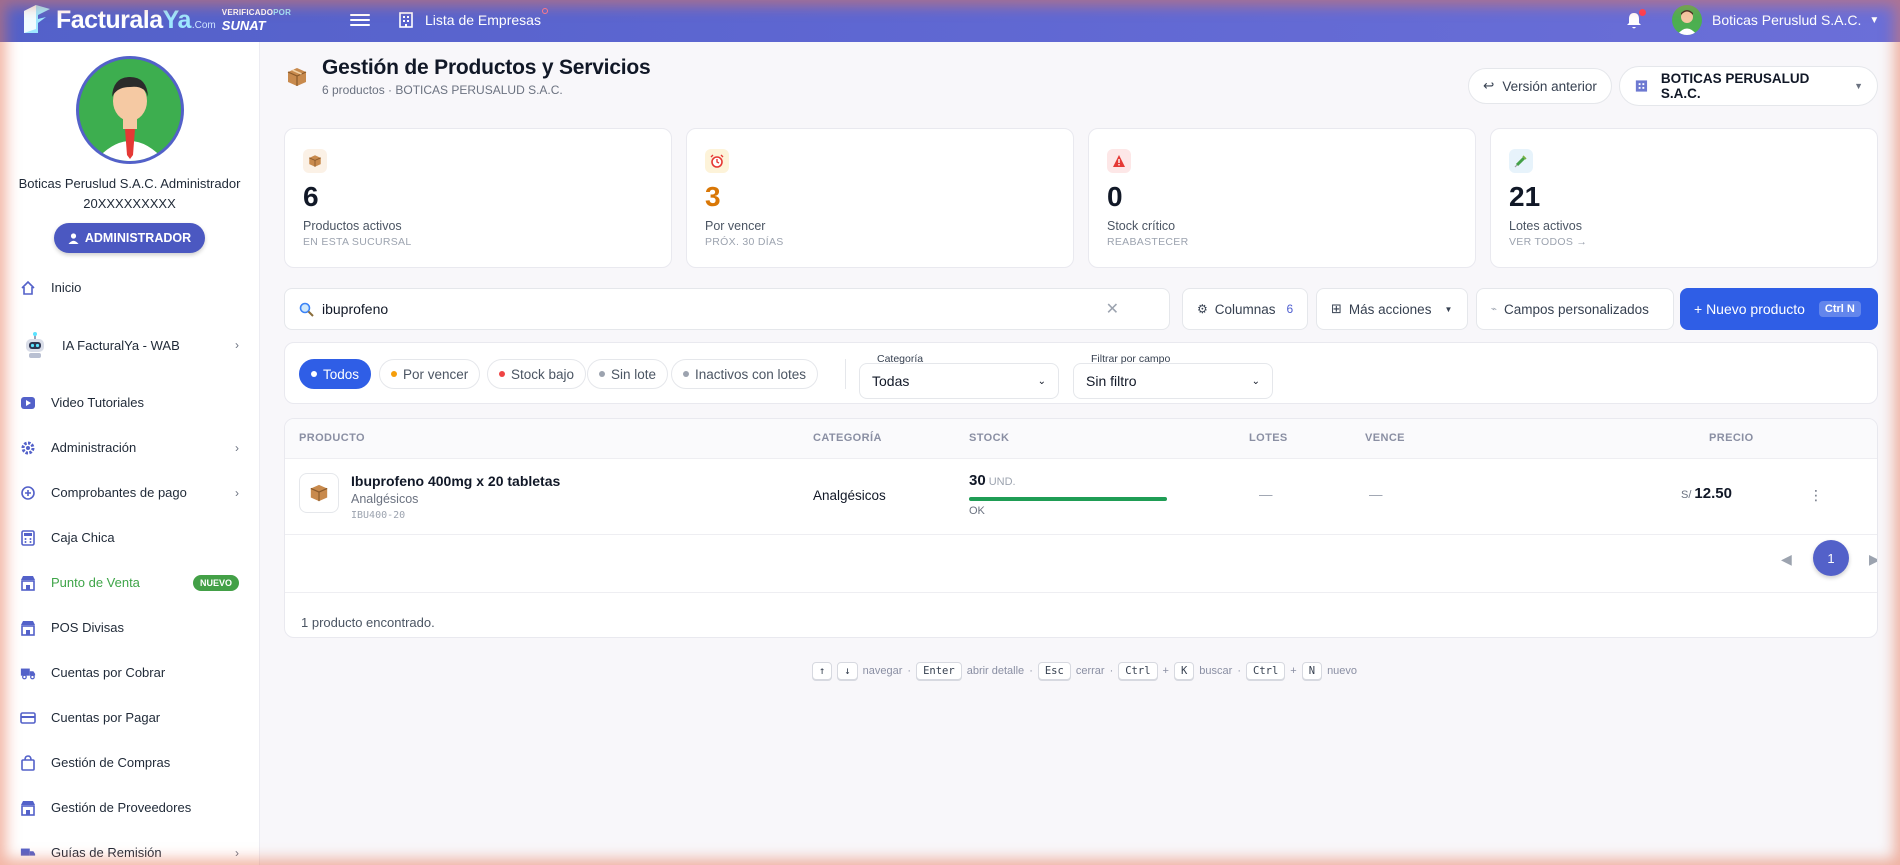 Image resolution: width=1900 pixels, height=865 pixels. I want to click on new-badge: NUEVO, so click(215, 582).